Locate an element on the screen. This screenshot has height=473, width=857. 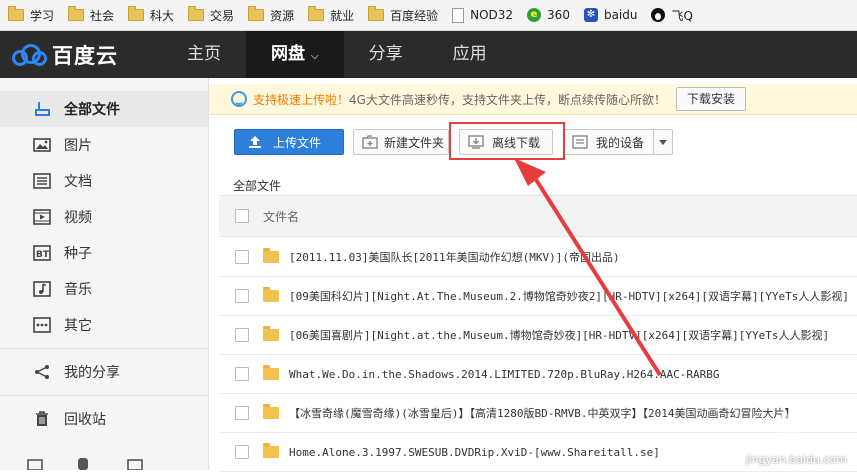
video-icon is located at coordinates (42, 217).